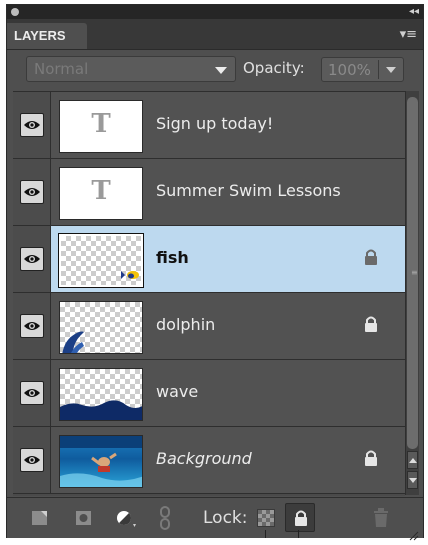 The image size is (428, 545). I want to click on layer-row: T Sign up today!, so click(209, 125).